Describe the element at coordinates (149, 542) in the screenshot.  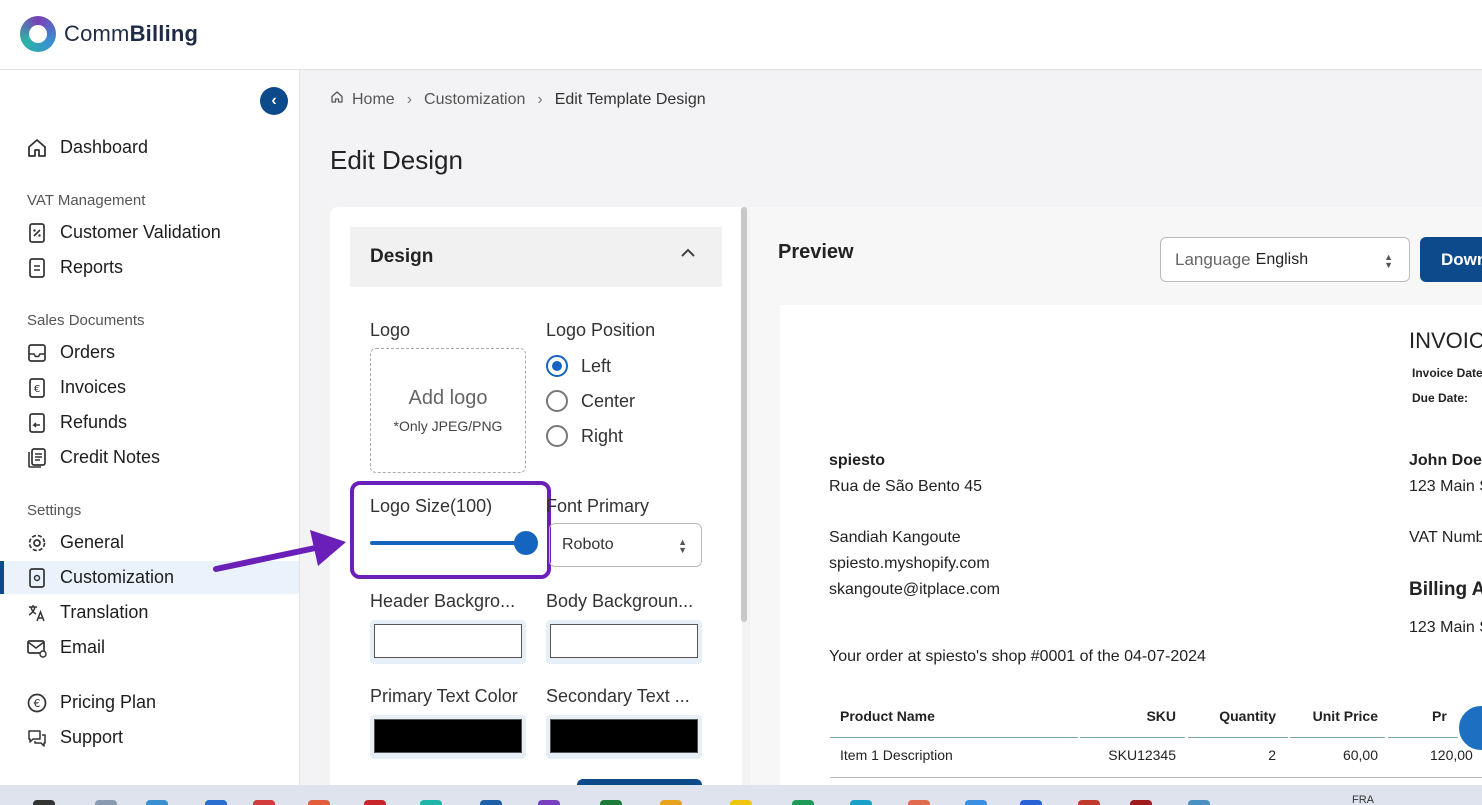
I see `sidebar-item-general: General` at that location.